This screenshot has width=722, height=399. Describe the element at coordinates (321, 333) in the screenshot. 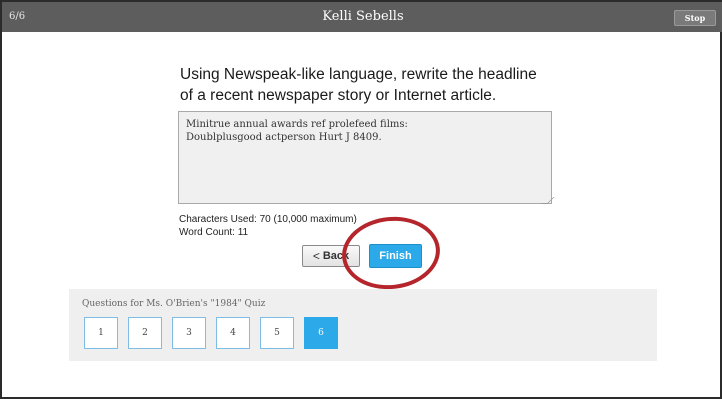

I see `question-number-button-active: 6` at that location.